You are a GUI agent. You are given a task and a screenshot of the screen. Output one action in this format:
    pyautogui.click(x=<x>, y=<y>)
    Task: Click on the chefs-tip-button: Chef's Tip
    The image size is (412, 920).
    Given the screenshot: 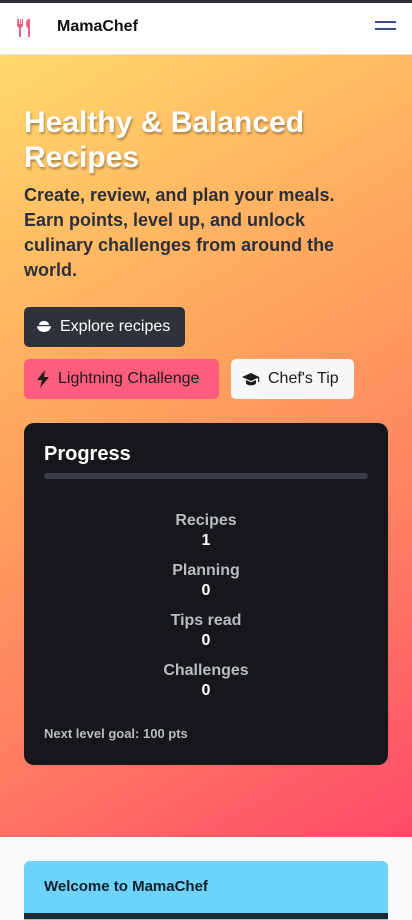 What is the action you would take?
    pyautogui.click(x=292, y=379)
    